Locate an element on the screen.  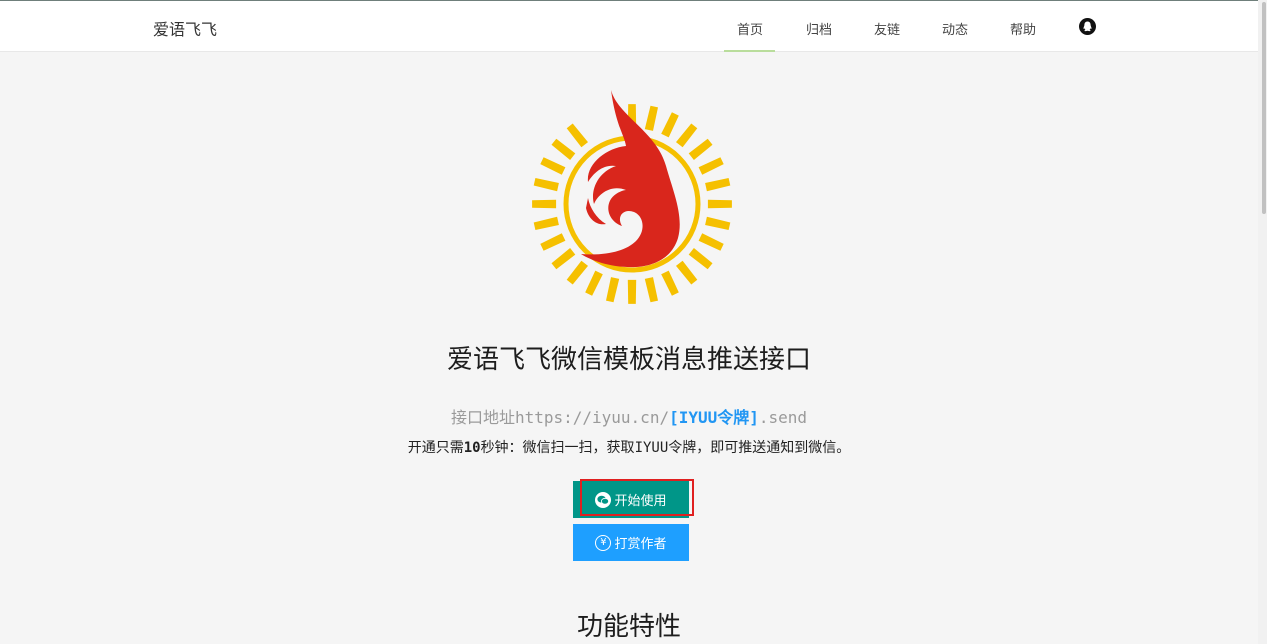
nav-links: 友链 is located at coordinates (887, 28).